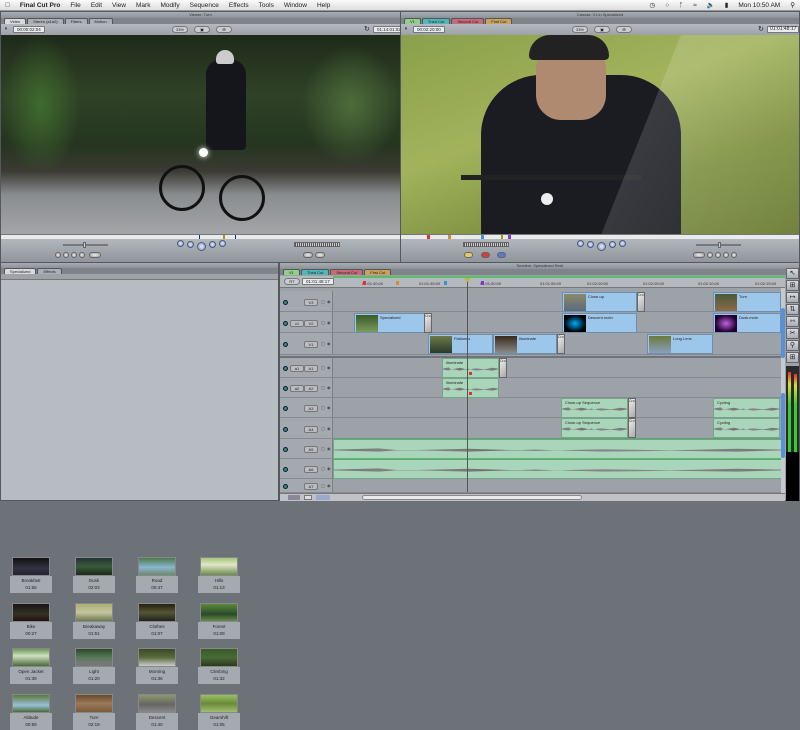  What do you see at coordinates (31, 712) in the screenshot?
I see `browser-clip: Altitude 00:59` at bounding box center [31, 712].